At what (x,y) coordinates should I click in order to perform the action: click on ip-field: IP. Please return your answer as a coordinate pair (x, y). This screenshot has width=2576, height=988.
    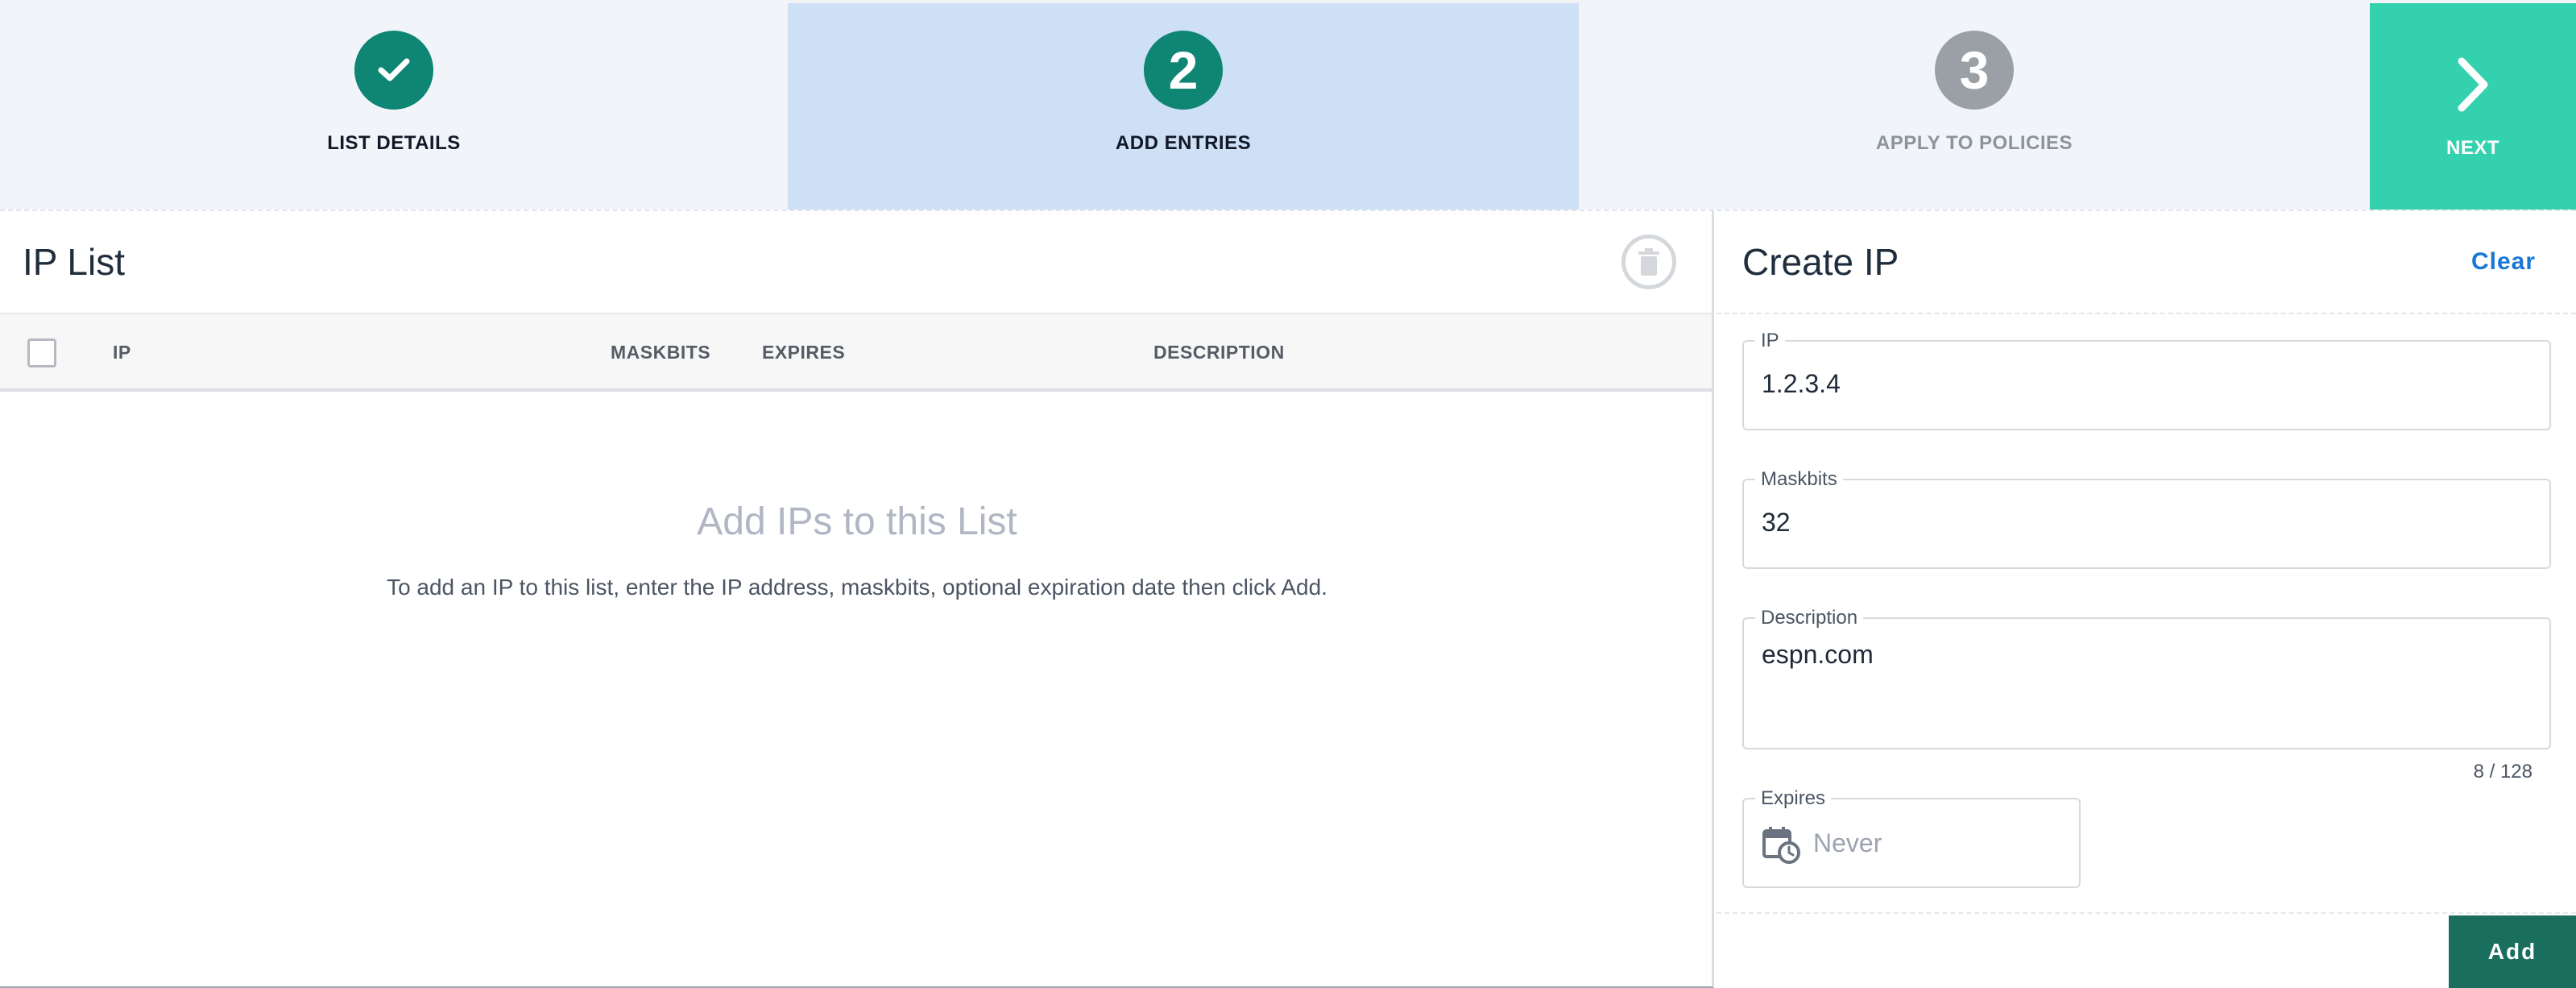
    Looking at the image, I should click on (2146, 380).